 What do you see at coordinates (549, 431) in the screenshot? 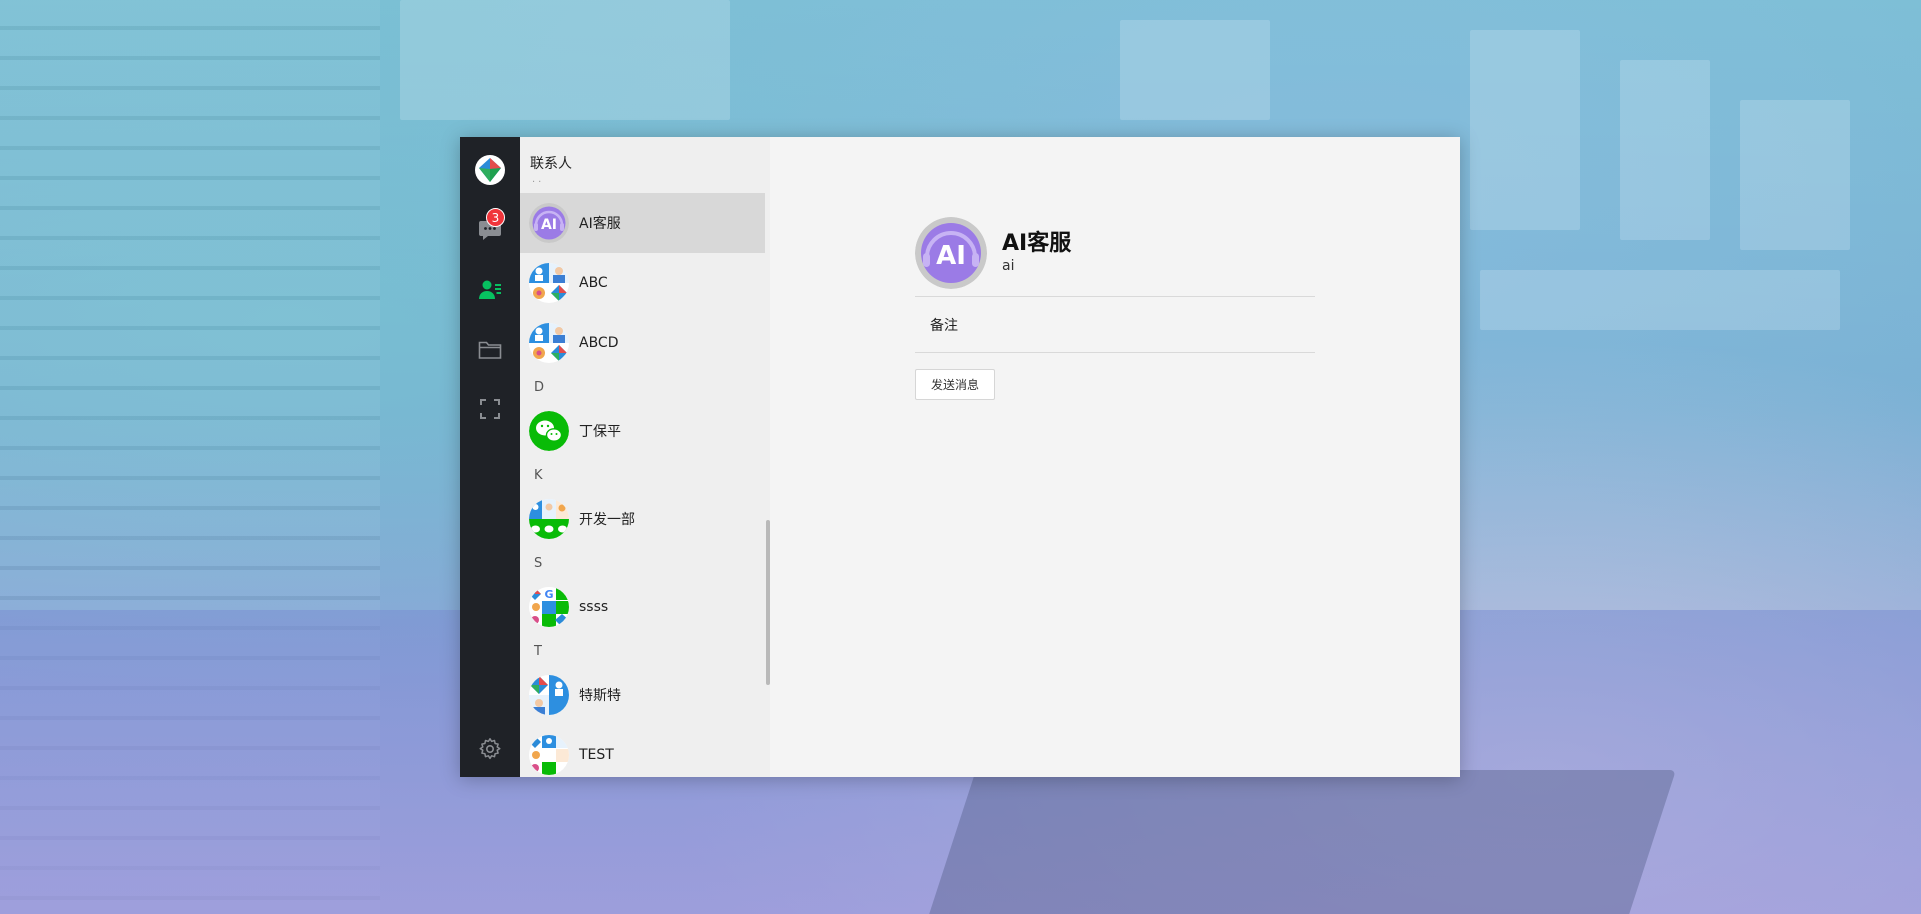
I see `wechat-avatar` at bounding box center [549, 431].